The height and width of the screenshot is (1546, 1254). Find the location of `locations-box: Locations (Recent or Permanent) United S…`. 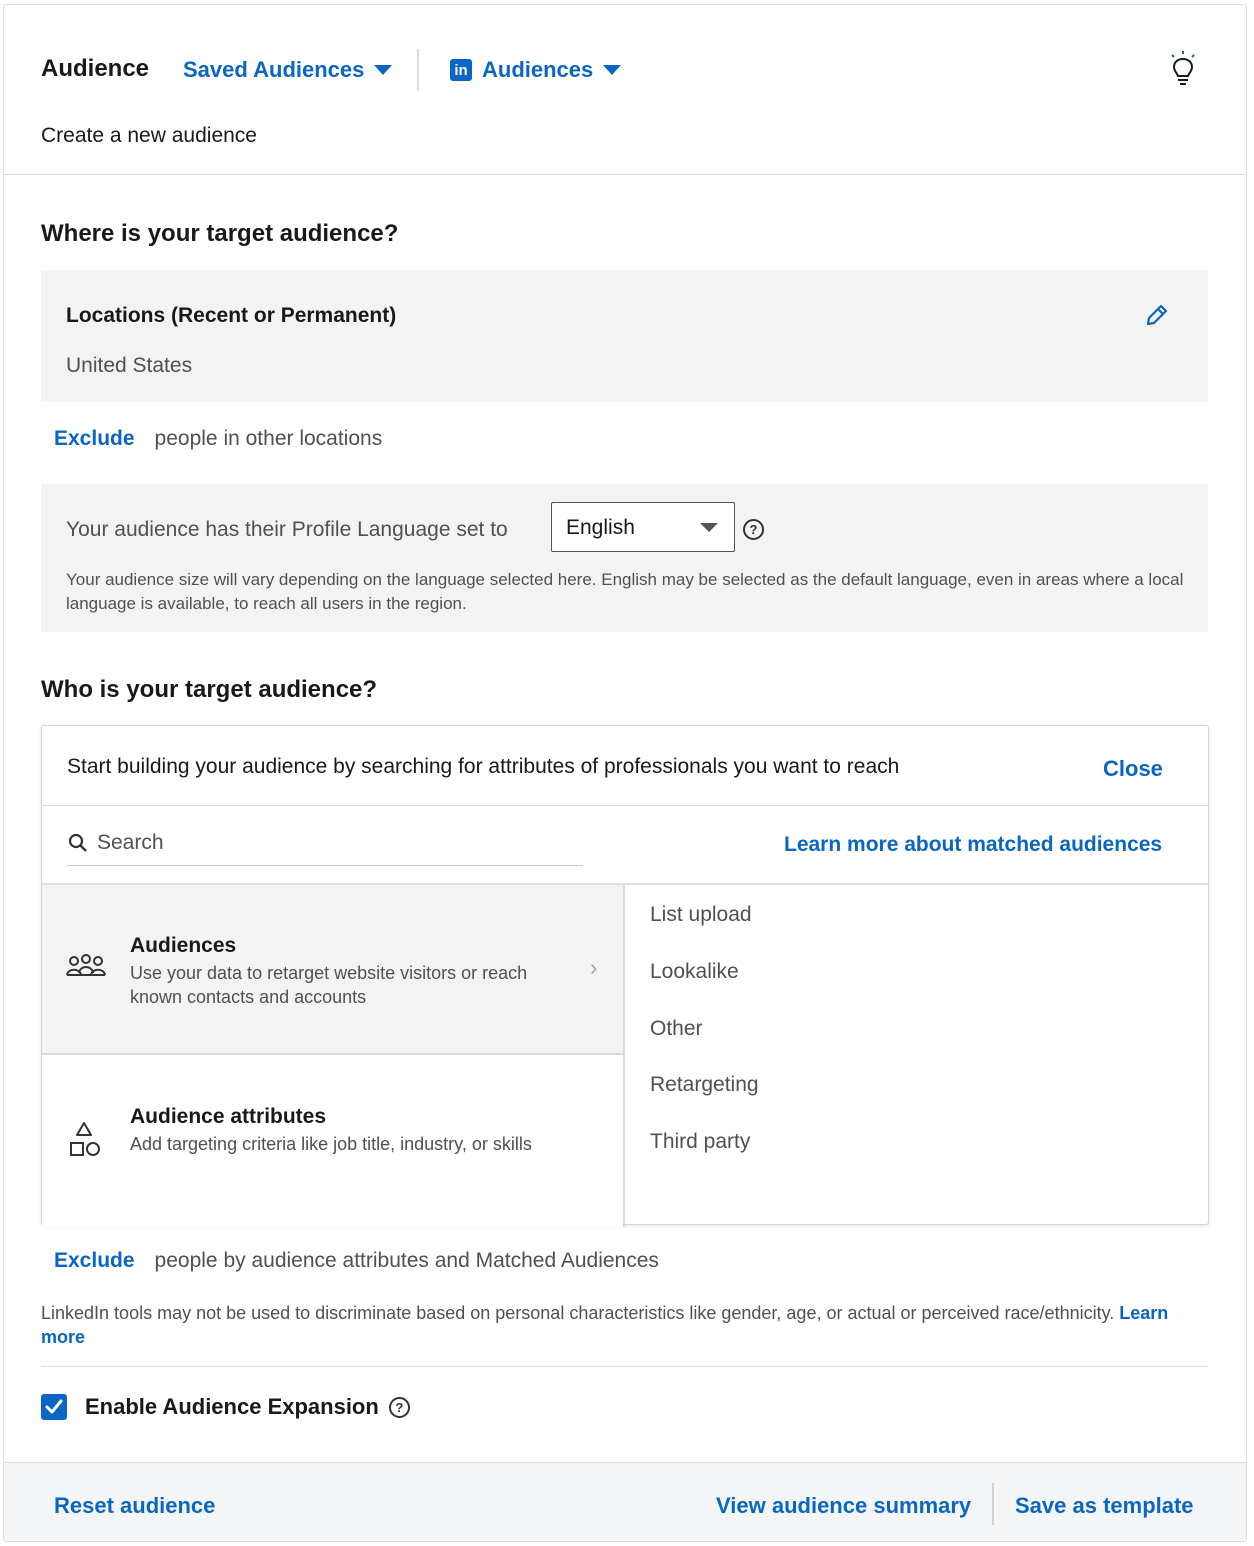

locations-box: Locations (Recent or Permanent) United S… is located at coordinates (624, 336).